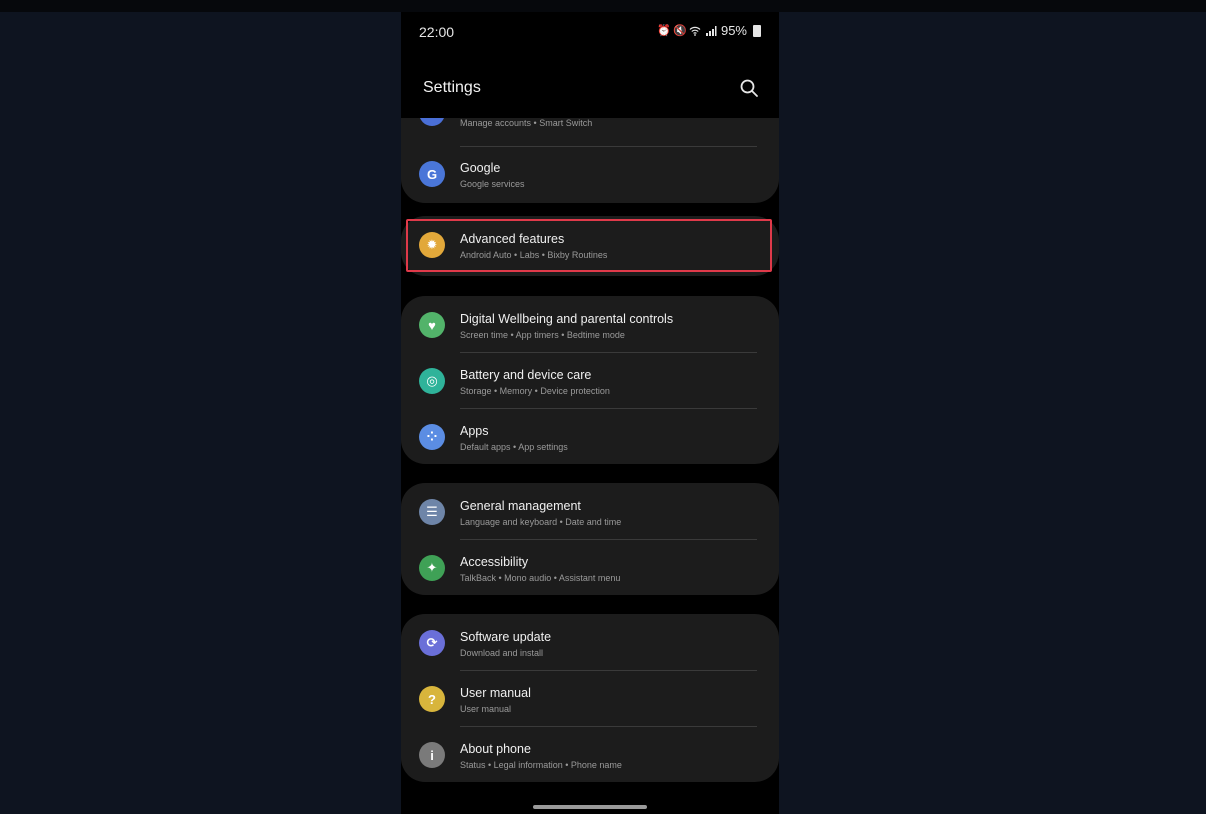 The image size is (1206, 814). Describe the element at coordinates (541, 765) in the screenshot. I see `settings-item-sub: Status • Legal information • Phone name` at that location.